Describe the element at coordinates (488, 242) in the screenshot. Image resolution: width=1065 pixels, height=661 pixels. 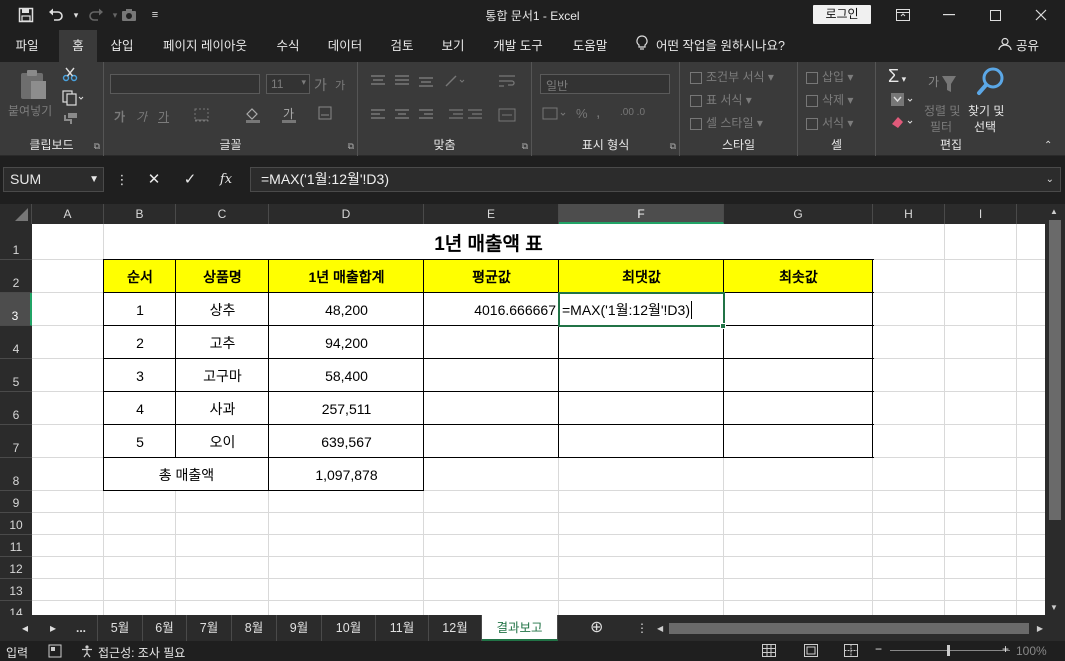
I see `table-title: 1년 매출액 표` at that location.